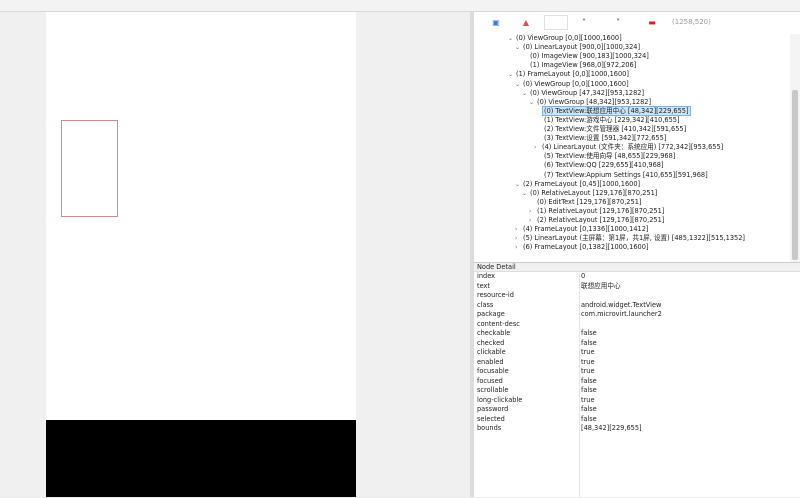 This screenshot has height=498, width=800. I want to click on node-detail-title: Node Detail, so click(637, 267).